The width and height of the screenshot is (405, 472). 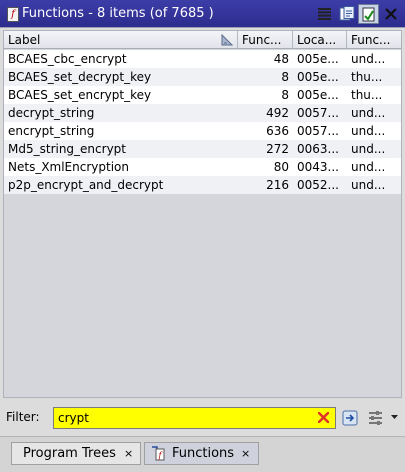 What do you see at coordinates (23, 417) in the screenshot?
I see `filter-label: Filter:` at bounding box center [23, 417].